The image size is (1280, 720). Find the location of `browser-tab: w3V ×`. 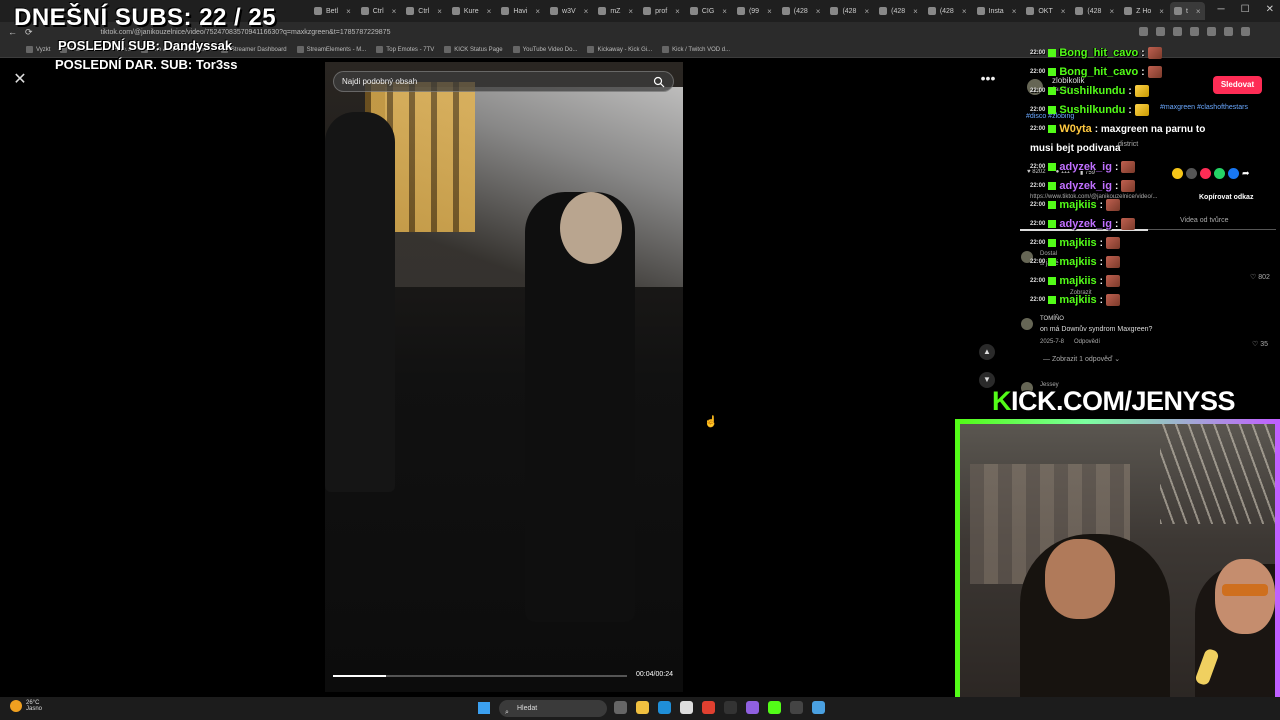

browser-tab: w3V × is located at coordinates (569, 11).